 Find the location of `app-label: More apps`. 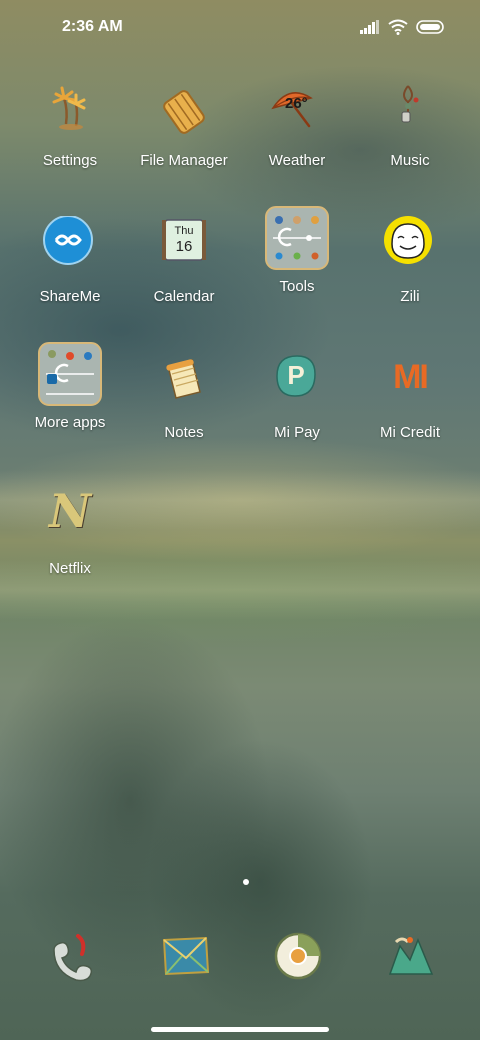

app-label: More apps is located at coordinates (70, 422).